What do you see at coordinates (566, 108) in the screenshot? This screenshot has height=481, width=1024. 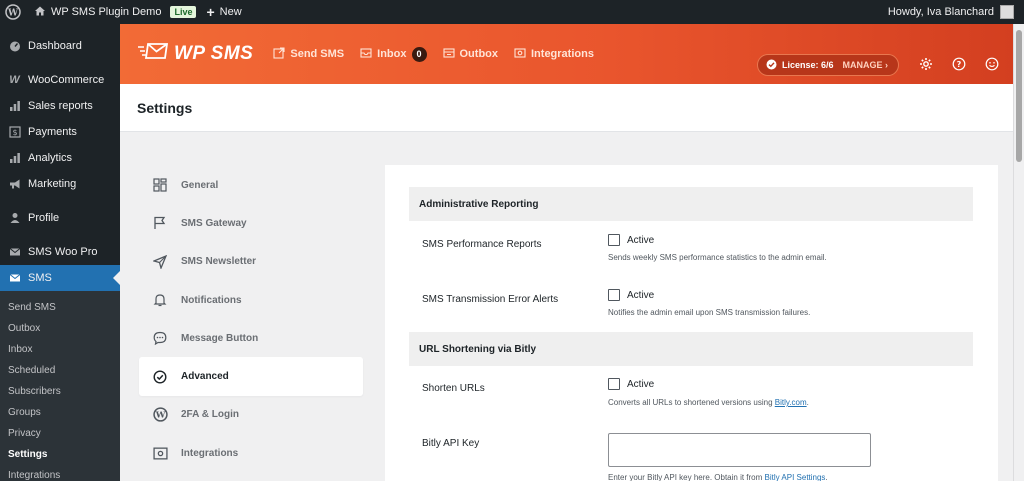 I see `page-title: Settings` at bounding box center [566, 108].